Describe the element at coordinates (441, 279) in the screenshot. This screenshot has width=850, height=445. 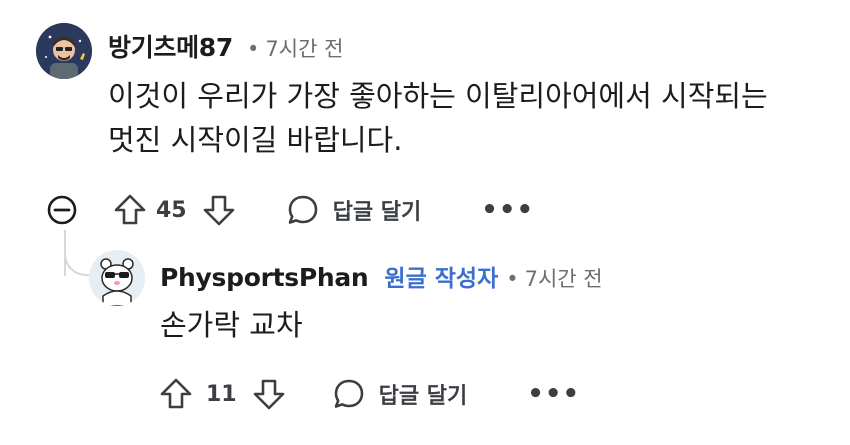
I see `op-badge: 원글 작성자` at that location.